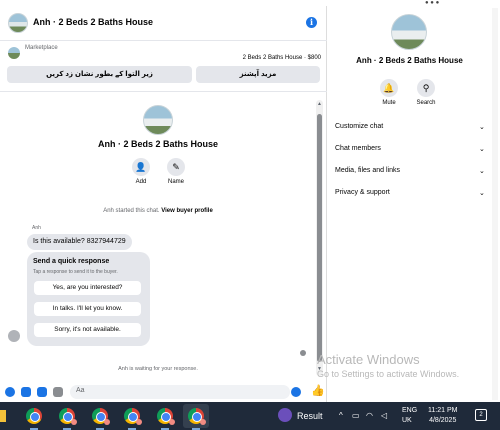 The width and height of the screenshot is (500, 430). I want to click on info-name: Anh · 2 Beds 2 Baths House, so click(409, 60).